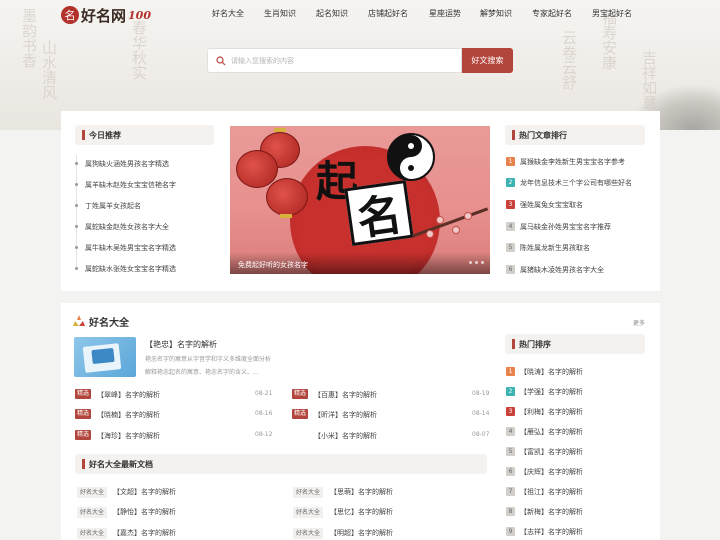 The width and height of the screenshot is (720, 540). What do you see at coordinates (475, 261) in the screenshot?
I see `carousel-dots` at bounding box center [475, 261].